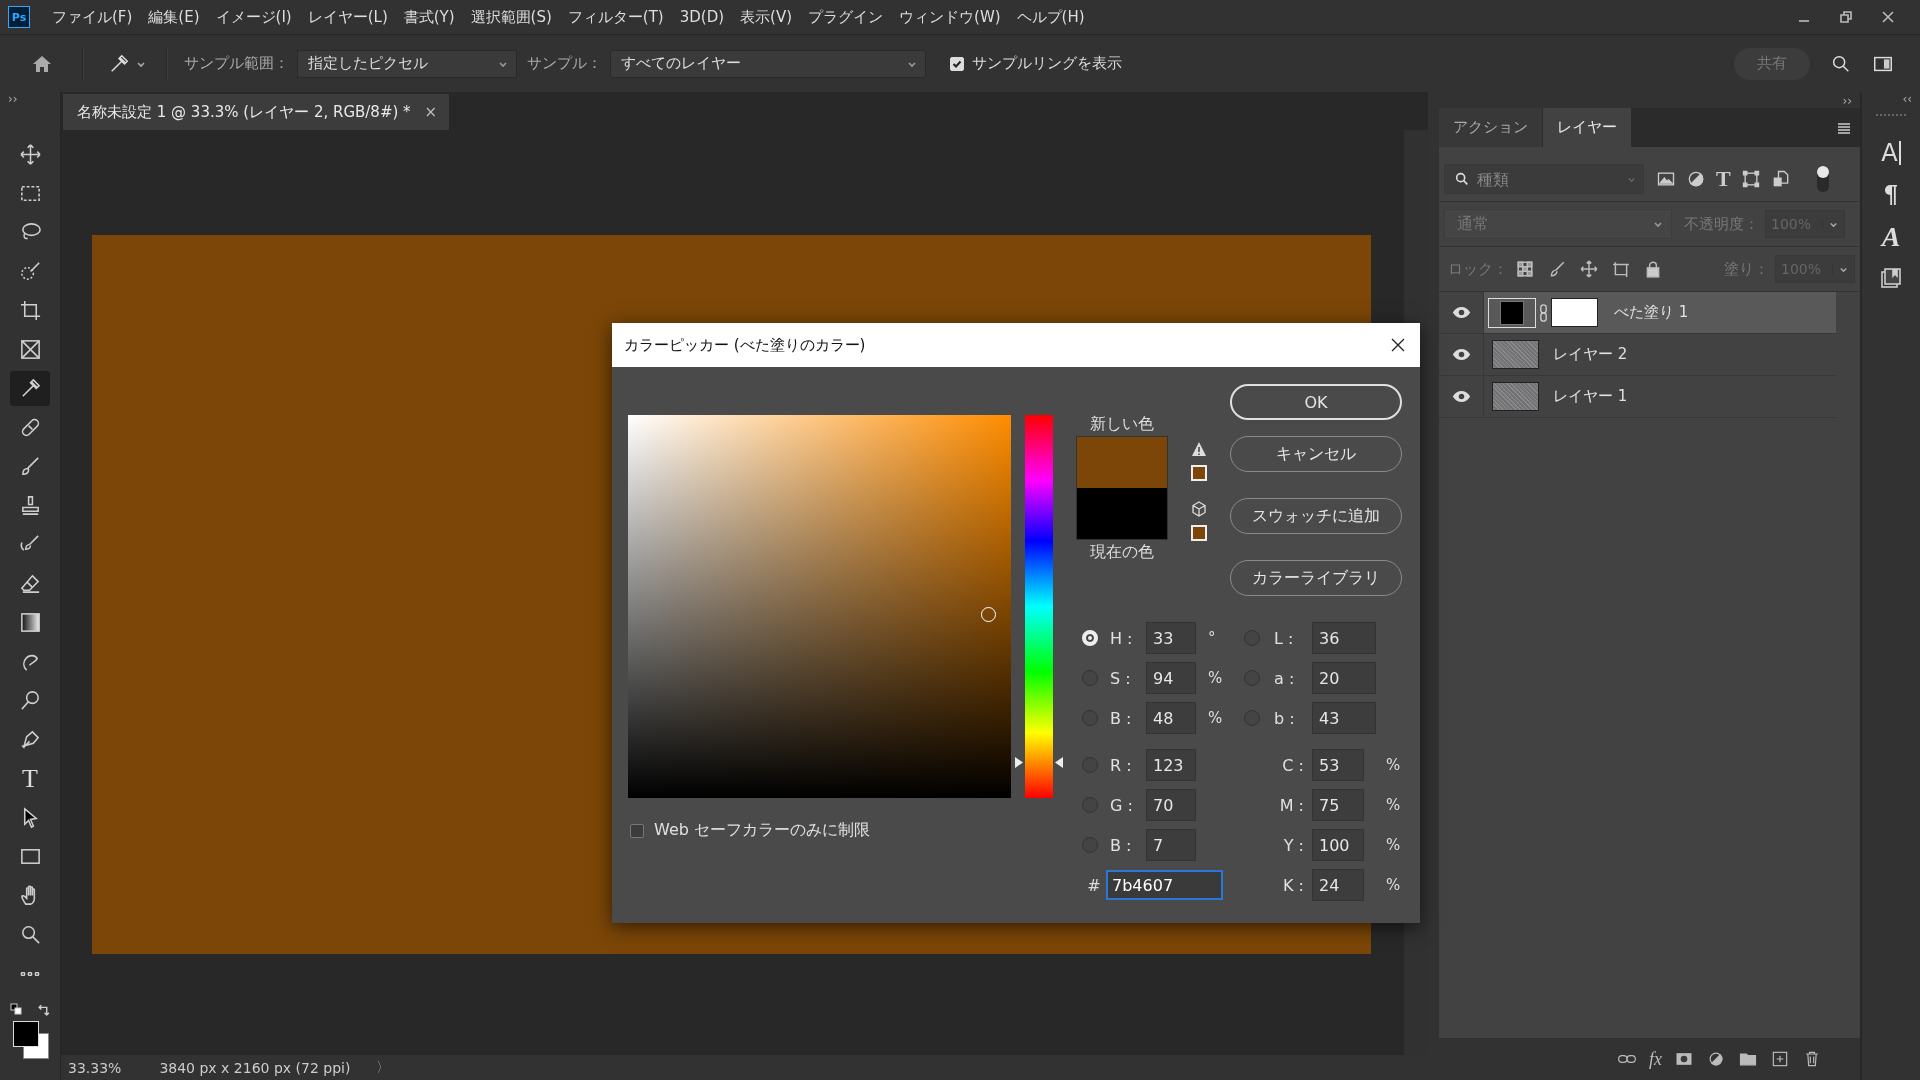 The image size is (1920, 1080). I want to click on field-label: M :, so click(1291, 805).